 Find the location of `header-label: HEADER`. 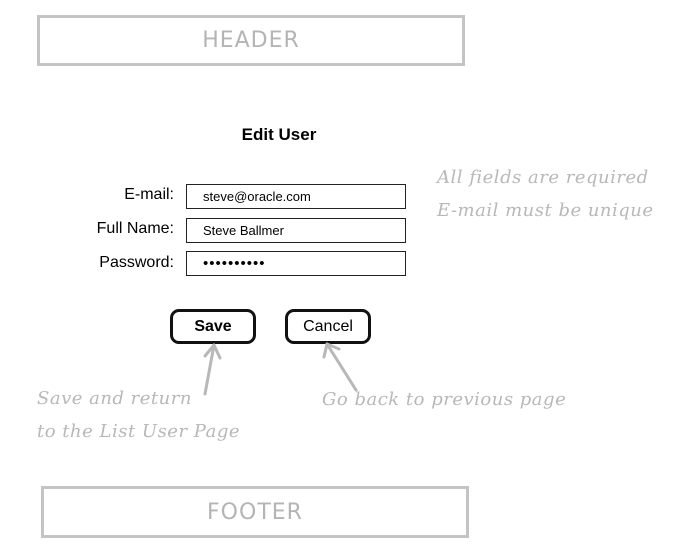

header-label: HEADER is located at coordinates (251, 40).